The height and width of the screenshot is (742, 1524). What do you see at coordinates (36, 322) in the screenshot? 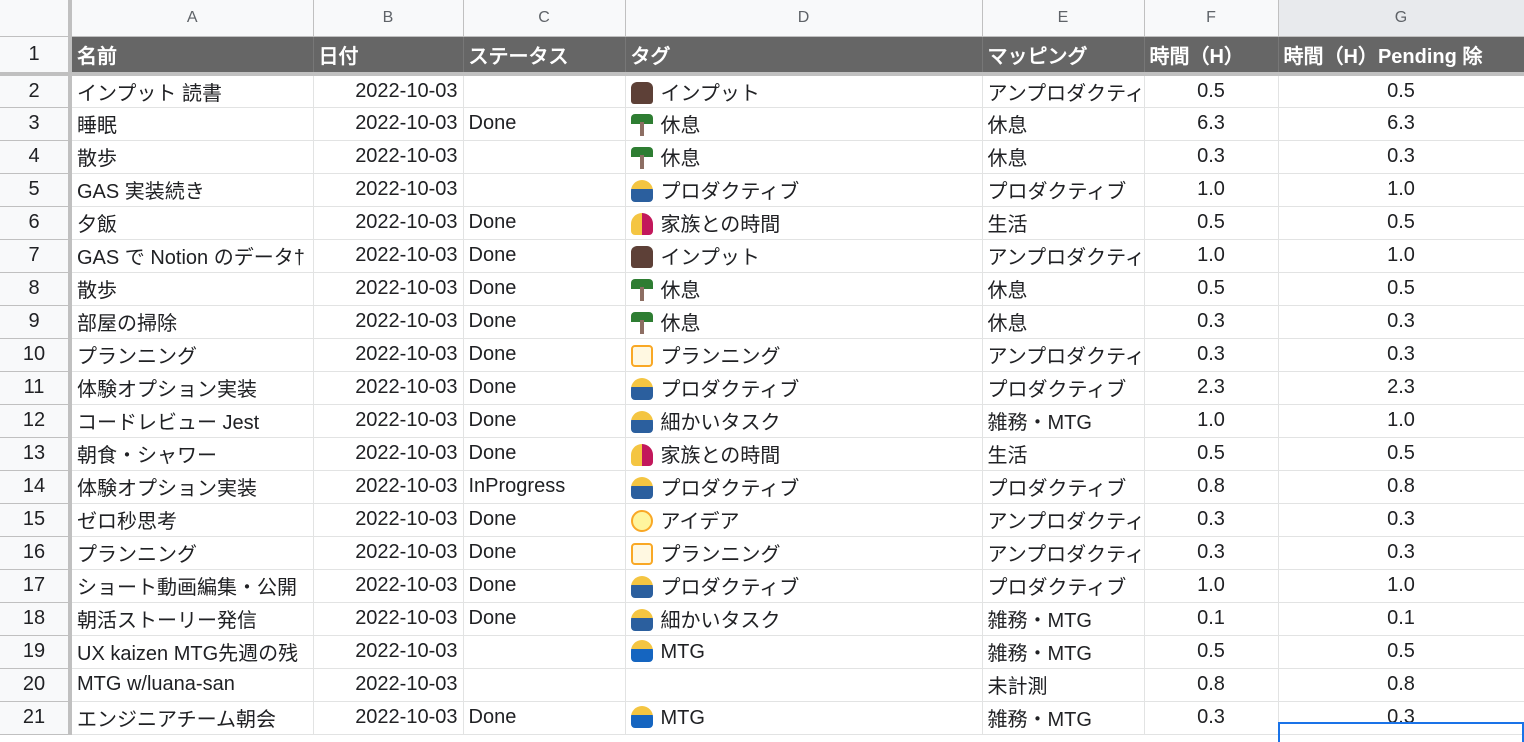
I see `row-number: 9` at bounding box center [36, 322].